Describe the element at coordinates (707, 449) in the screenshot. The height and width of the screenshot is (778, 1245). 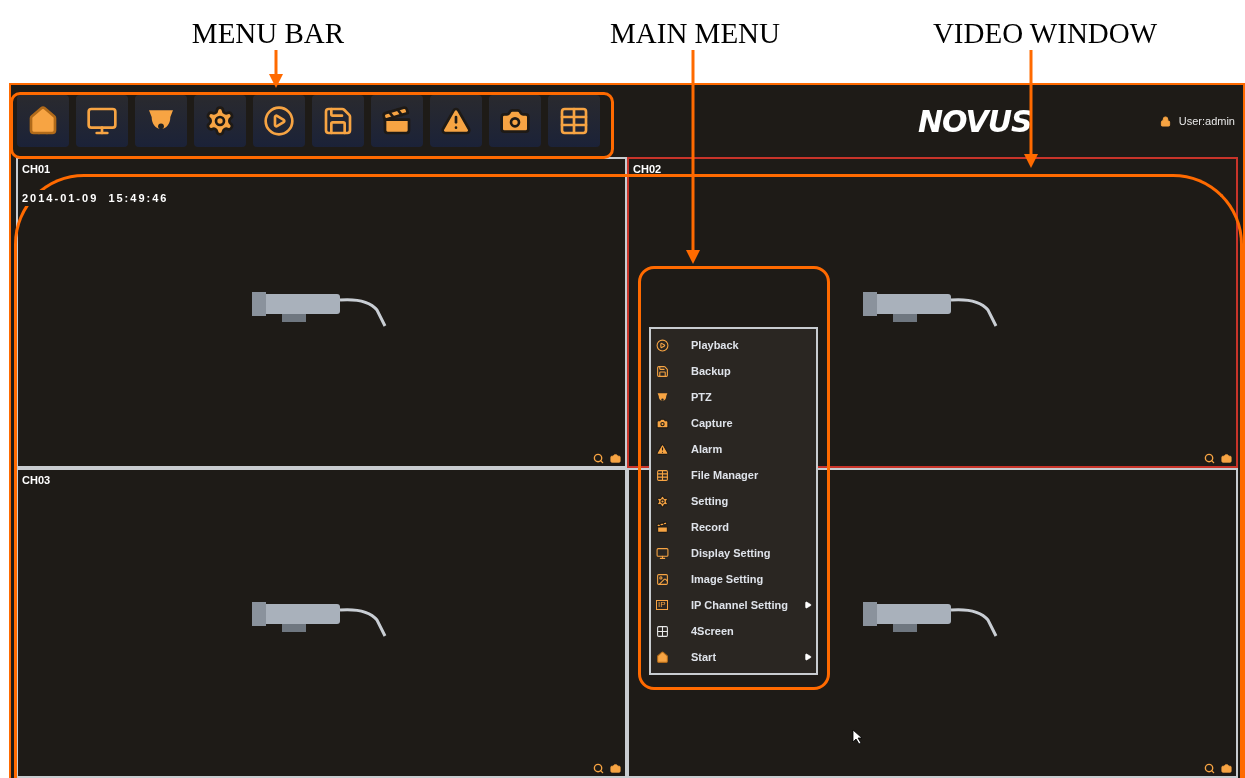
I see `menu-item-label: Alarm` at that location.